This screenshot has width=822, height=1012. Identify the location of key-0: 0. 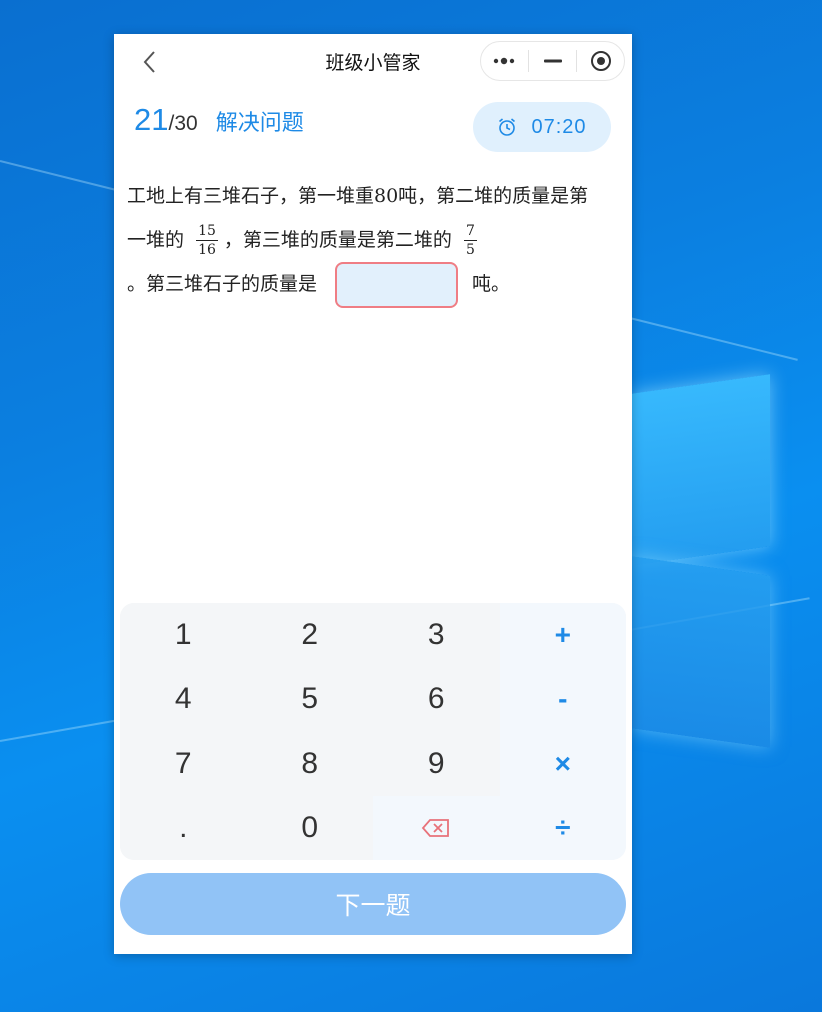
(309, 827).